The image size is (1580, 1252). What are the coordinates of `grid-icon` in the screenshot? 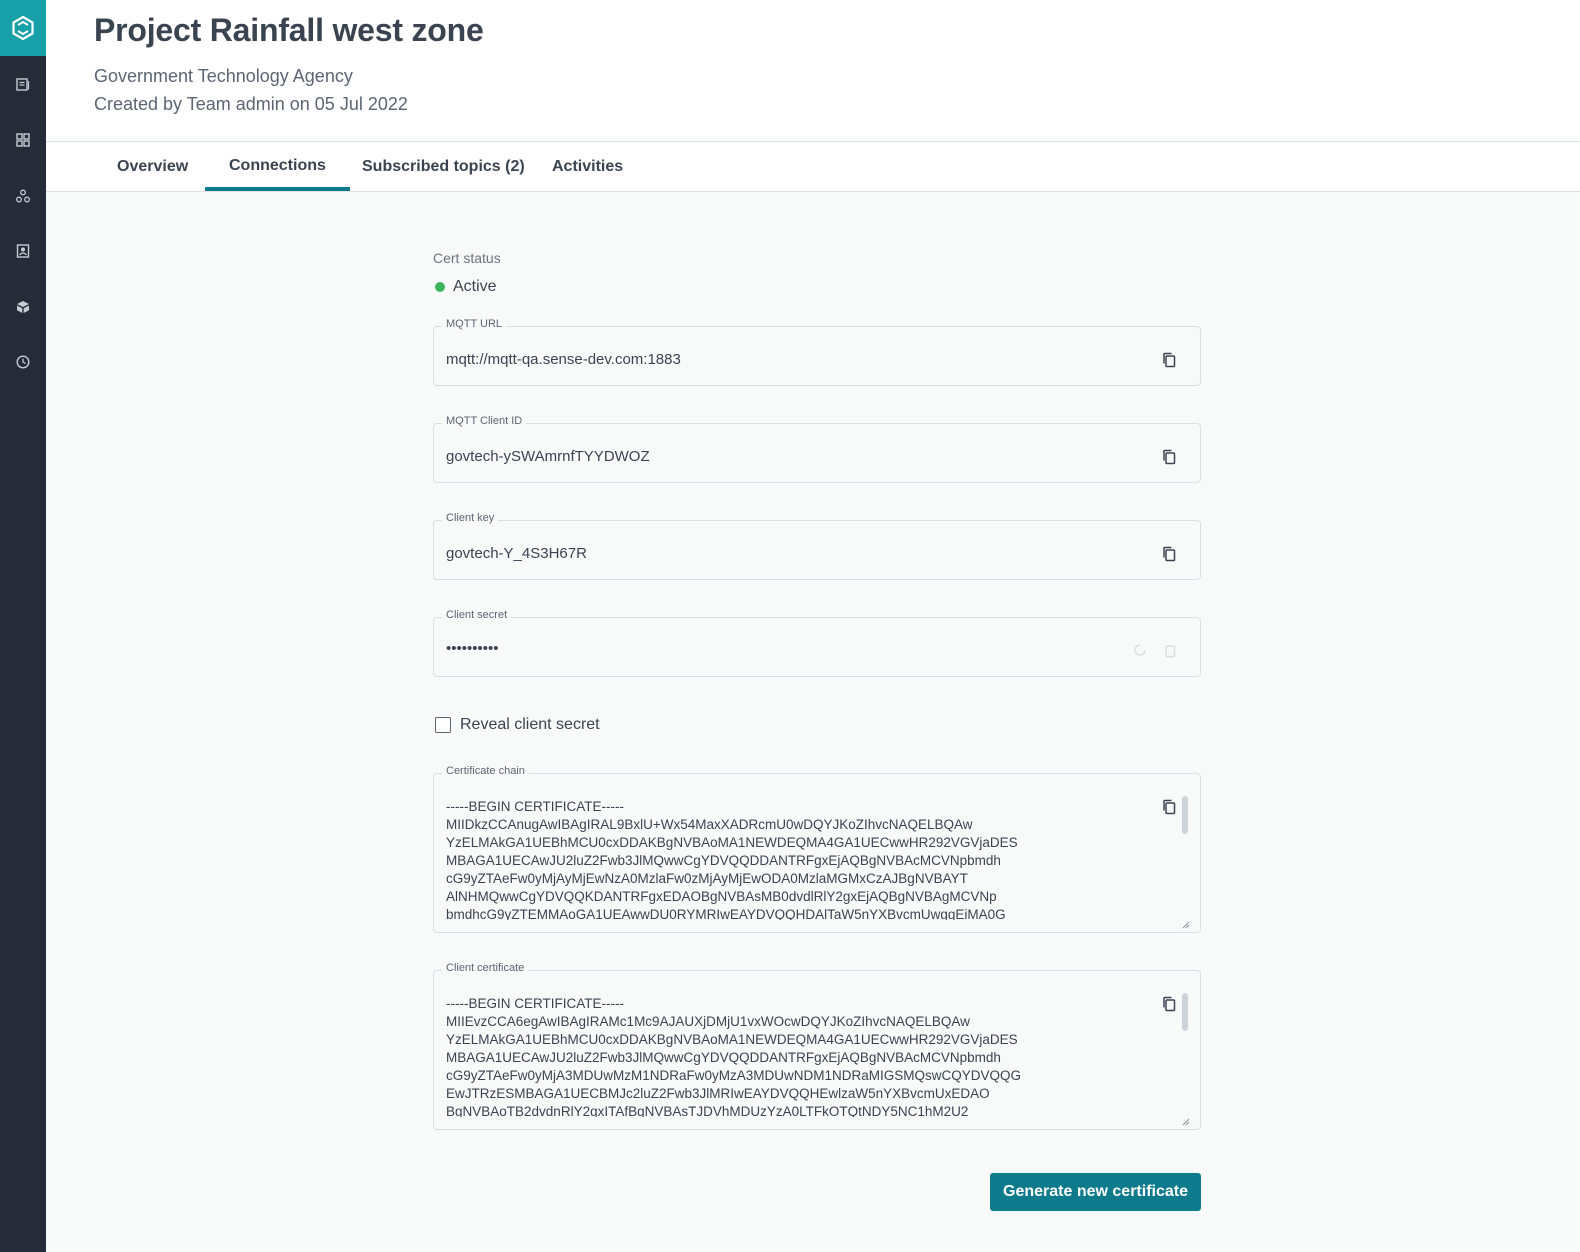 It's located at (23, 140).